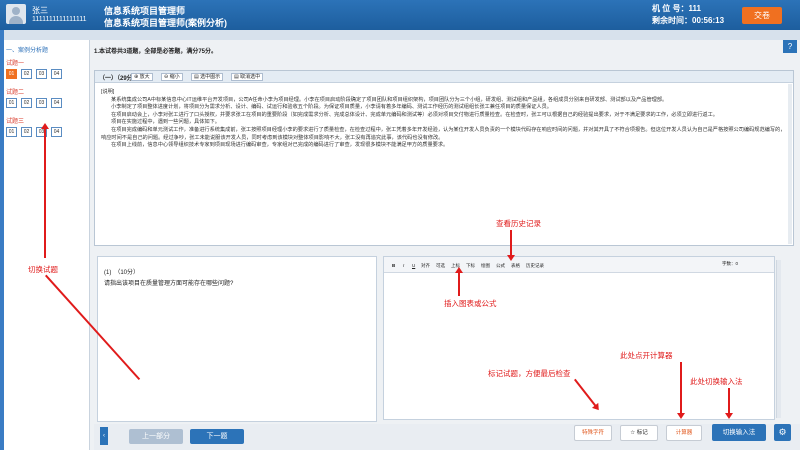 This screenshot has height=450, width=800. I want to click on italic-button: I, so click(403, 265).